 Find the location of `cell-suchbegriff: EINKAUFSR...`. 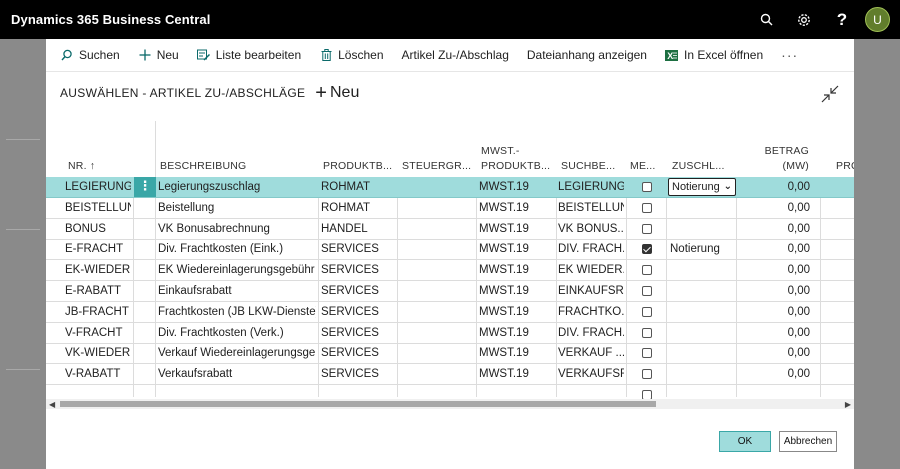

cell-suchbegriff: EINKAUFSR... is located at coordinates (591, 291).